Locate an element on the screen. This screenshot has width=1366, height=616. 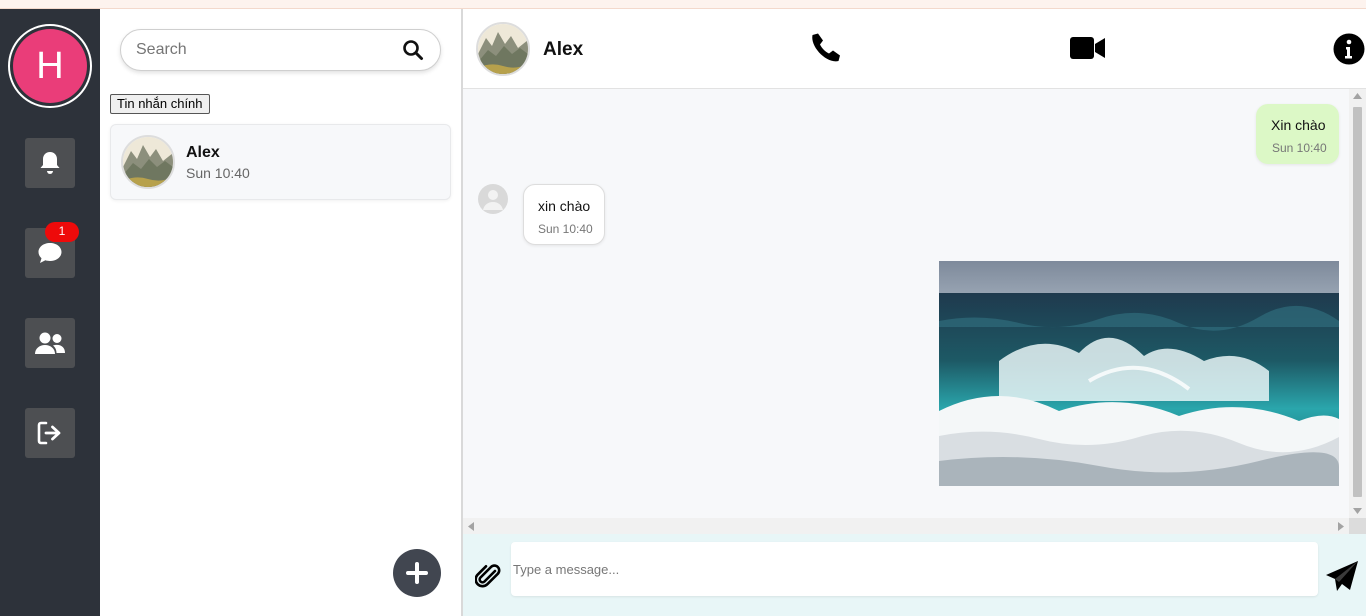
plus-icon is located at coordinates (417, 573).